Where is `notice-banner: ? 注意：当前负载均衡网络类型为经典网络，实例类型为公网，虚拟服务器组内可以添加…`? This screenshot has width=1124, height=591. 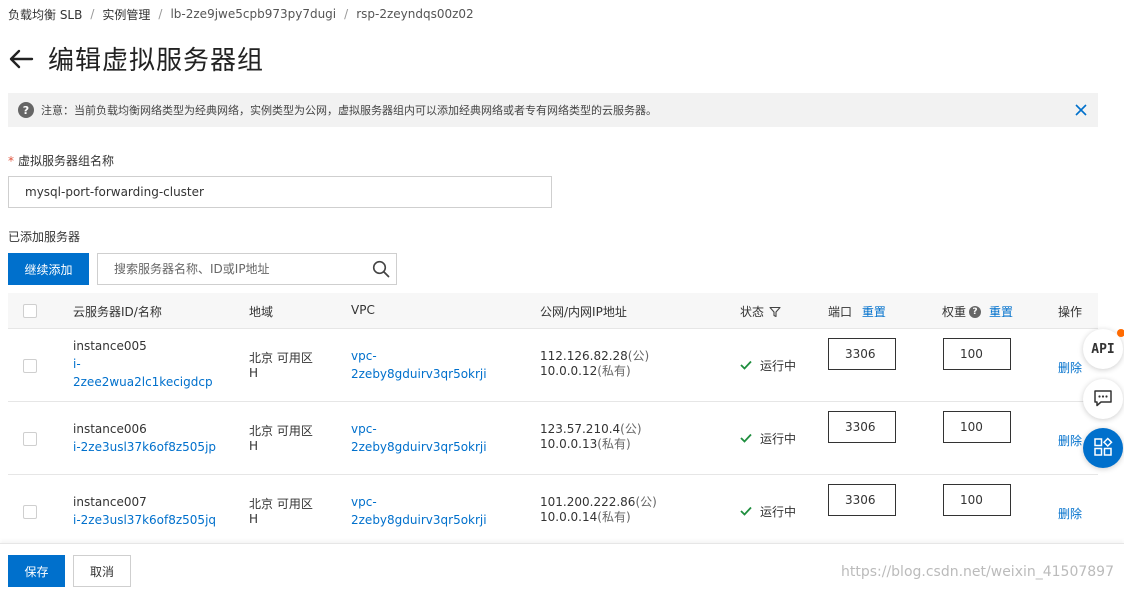
notice-banner: ? 注意：当前负载均衡网络类型为经典网络，实例类型为公网，虚拟服务器组内可以添加… is located at coordinates (553, 110).